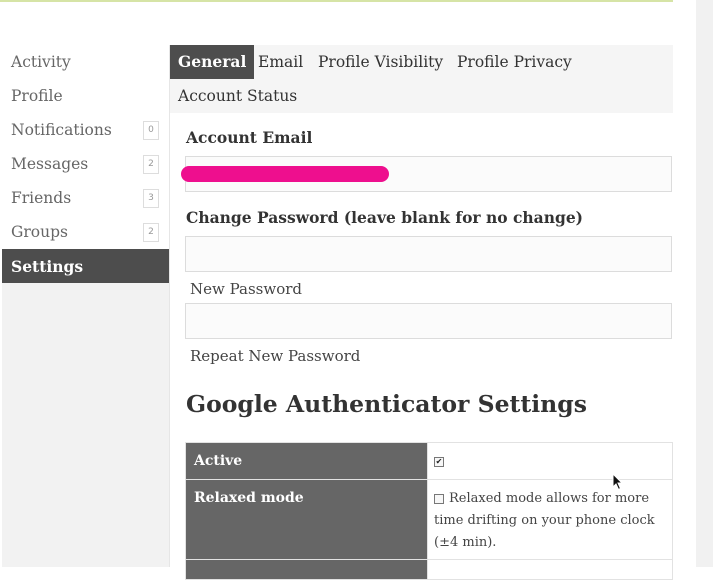 This screenshot has height=580, width=713. I want to click on repeat-password-field, so click(428, 321).